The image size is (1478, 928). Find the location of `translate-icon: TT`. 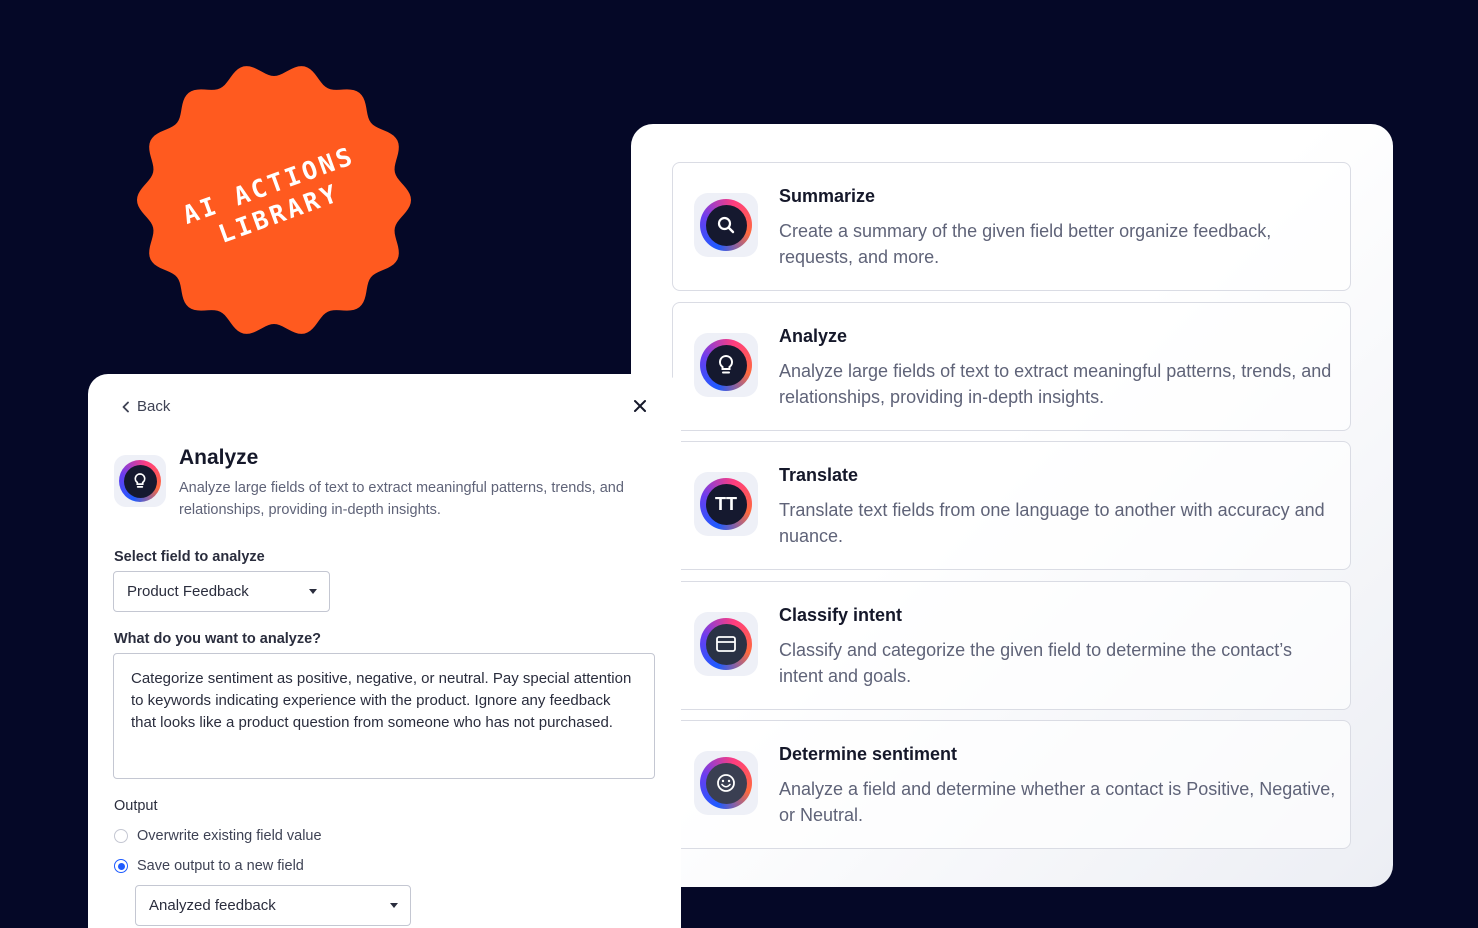

translate-icon: TT is located at coordinates (726, 504).